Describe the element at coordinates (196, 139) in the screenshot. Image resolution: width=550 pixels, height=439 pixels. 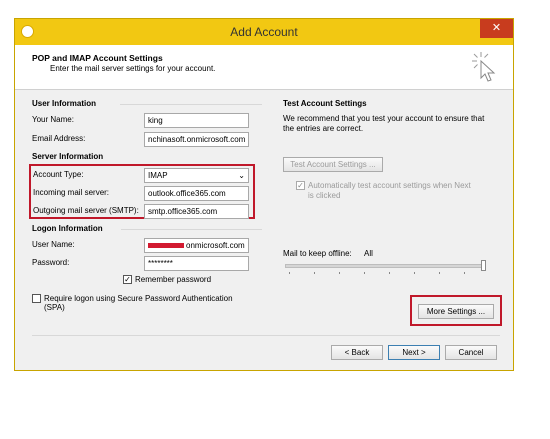
I see `email-address-field: nchinasoft.onmicrosoft.com` at that location.